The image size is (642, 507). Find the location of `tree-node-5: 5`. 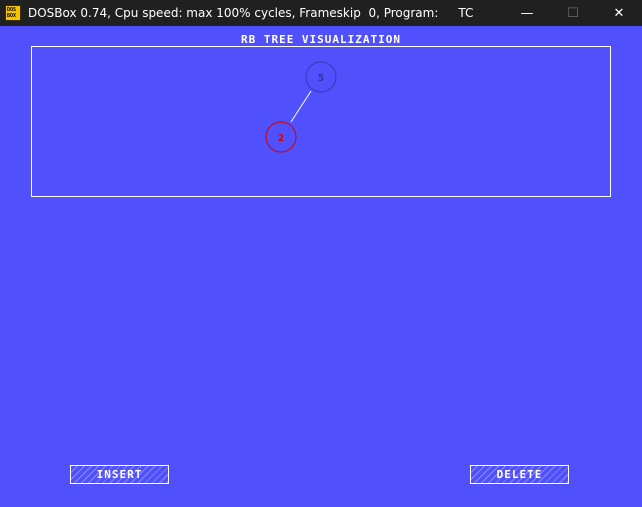

tree-node-5: 5 is located at coordinates (321, 77).